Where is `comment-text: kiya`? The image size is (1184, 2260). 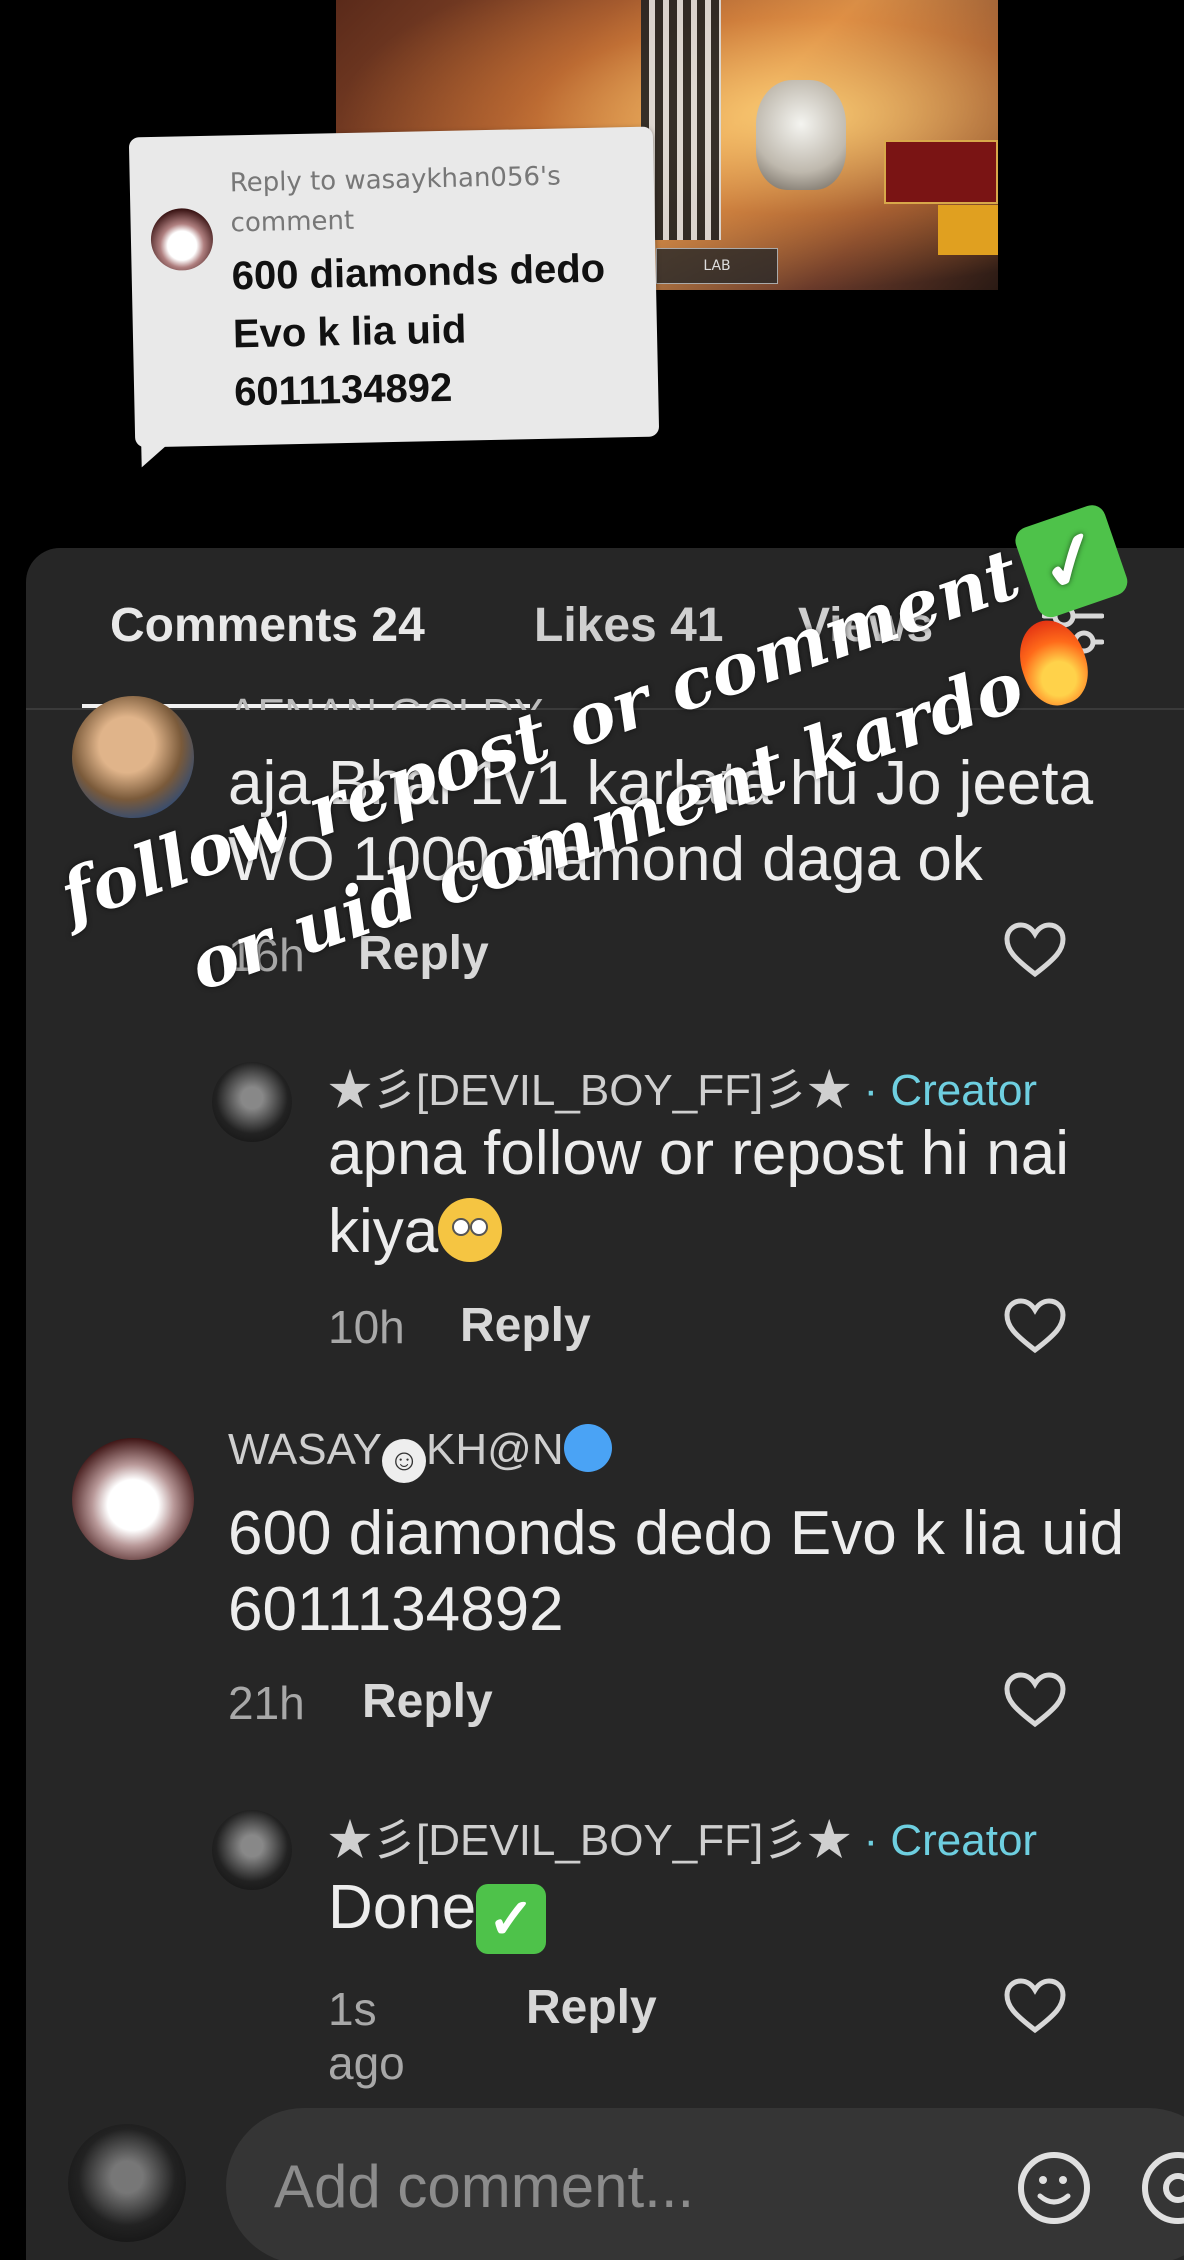
comment-text: kiya is located at coordinates (415, 1232).